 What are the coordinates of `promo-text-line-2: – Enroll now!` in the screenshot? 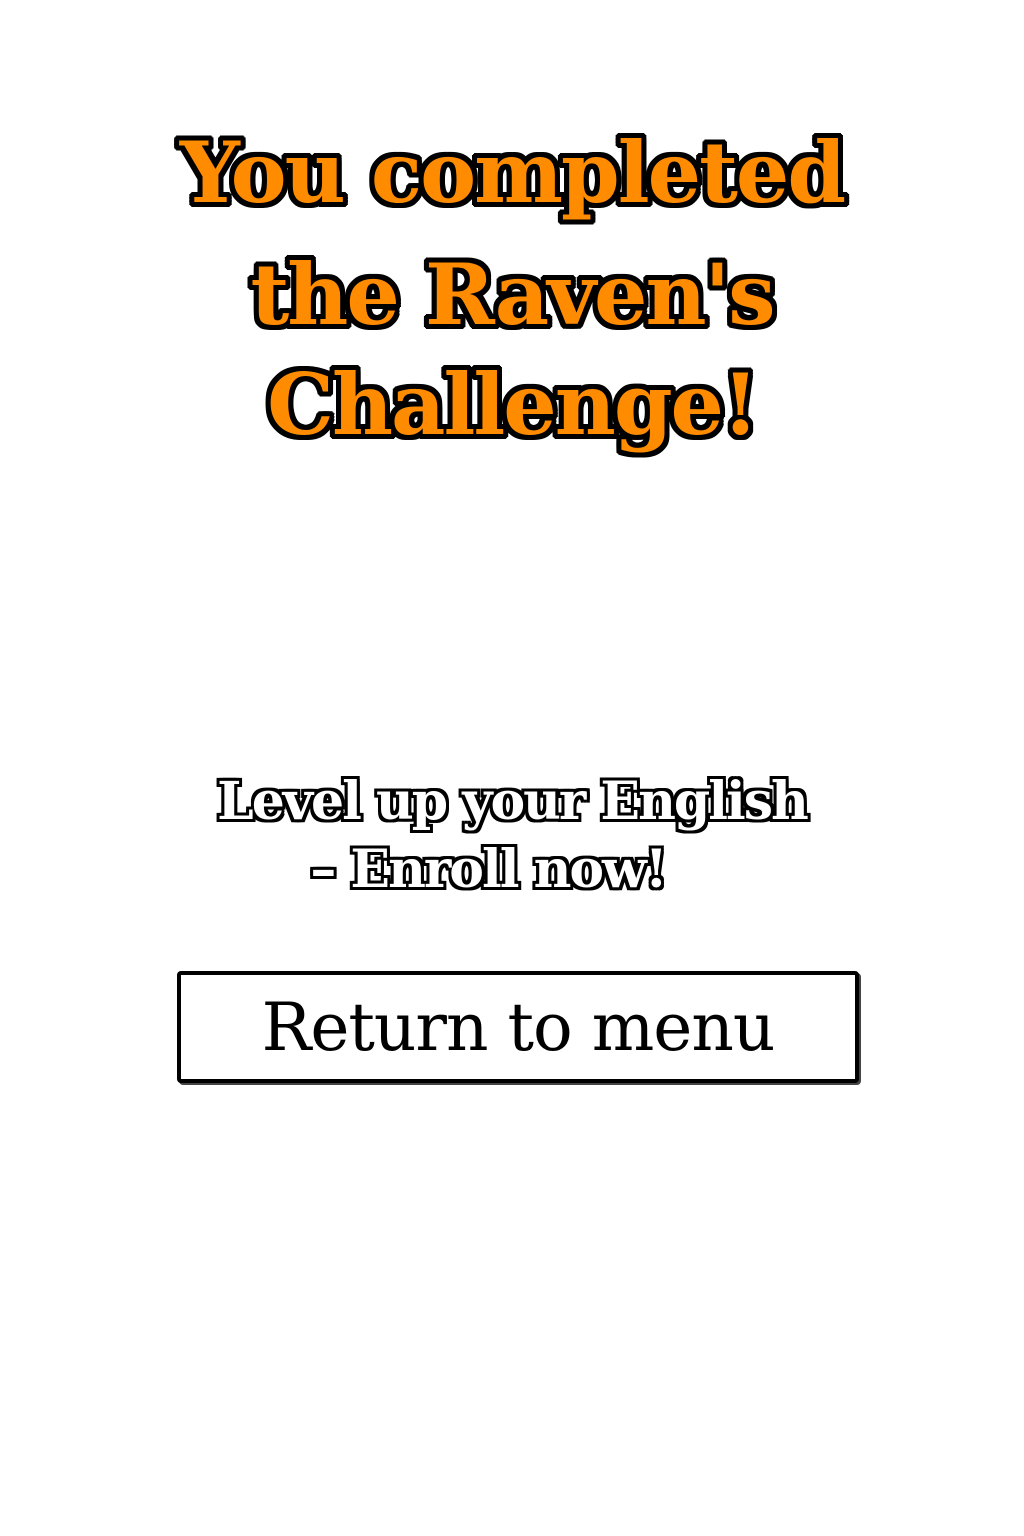 It's located at (488, 869).